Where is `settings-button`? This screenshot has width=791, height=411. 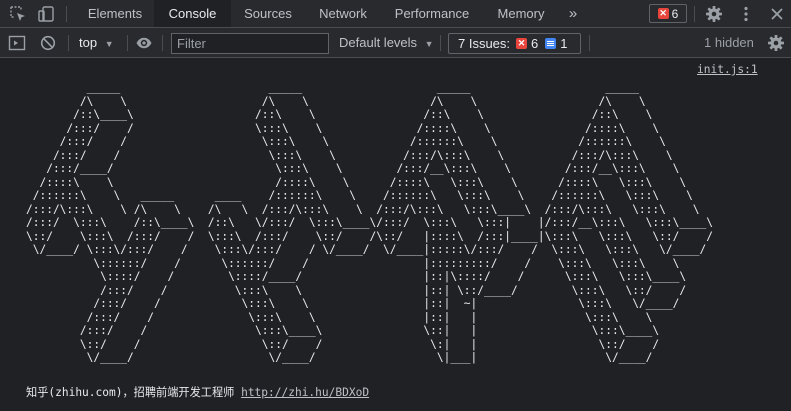
settings-button is located at coordinates (714, 14).